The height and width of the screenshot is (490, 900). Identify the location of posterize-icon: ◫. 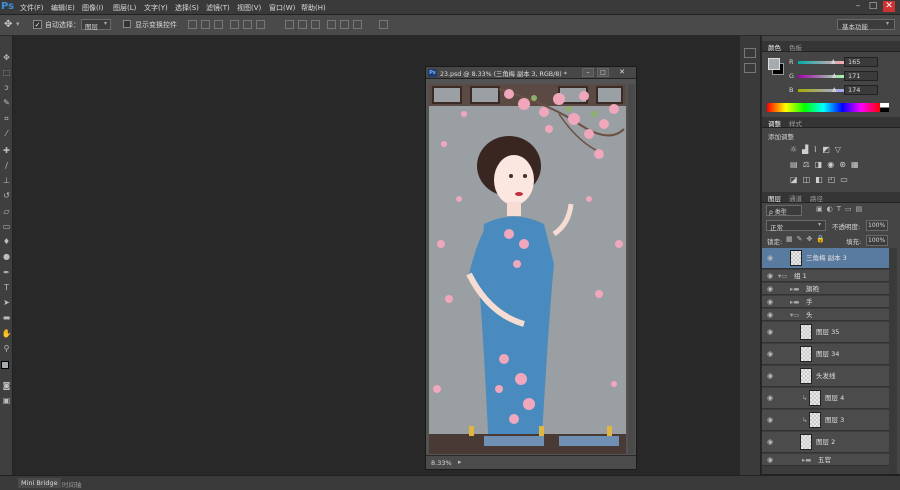
(809, 179).